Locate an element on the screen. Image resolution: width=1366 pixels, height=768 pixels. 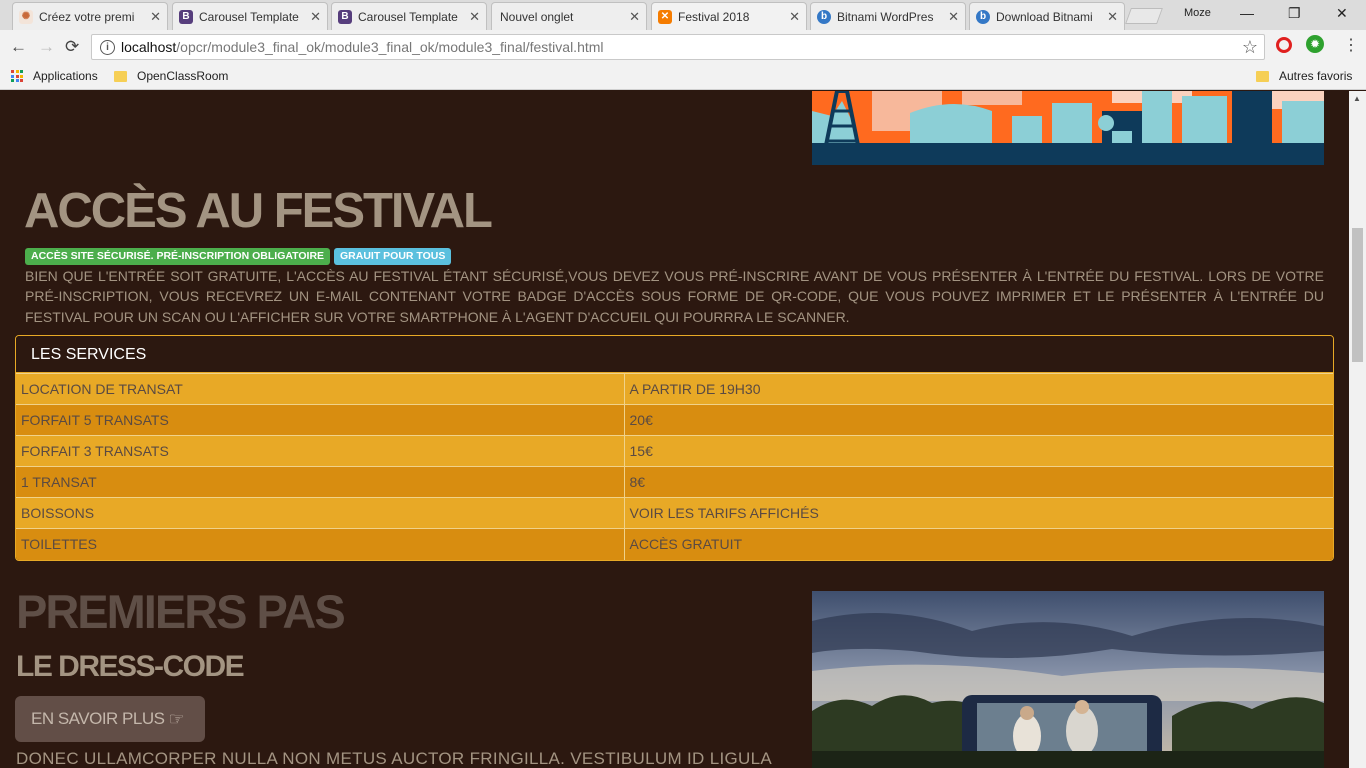
paris-skyline-image is located at coordinates (1068, 128).